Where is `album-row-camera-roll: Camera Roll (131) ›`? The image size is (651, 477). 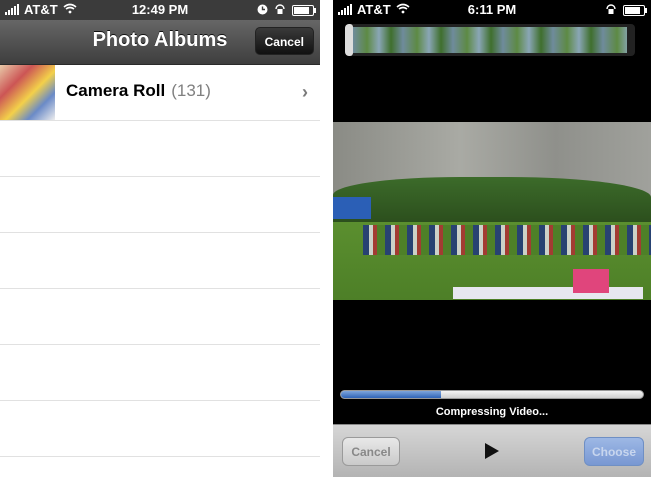 album-row-camera-roll: Camera Roll (131) › is located at coordinates (160, 93).